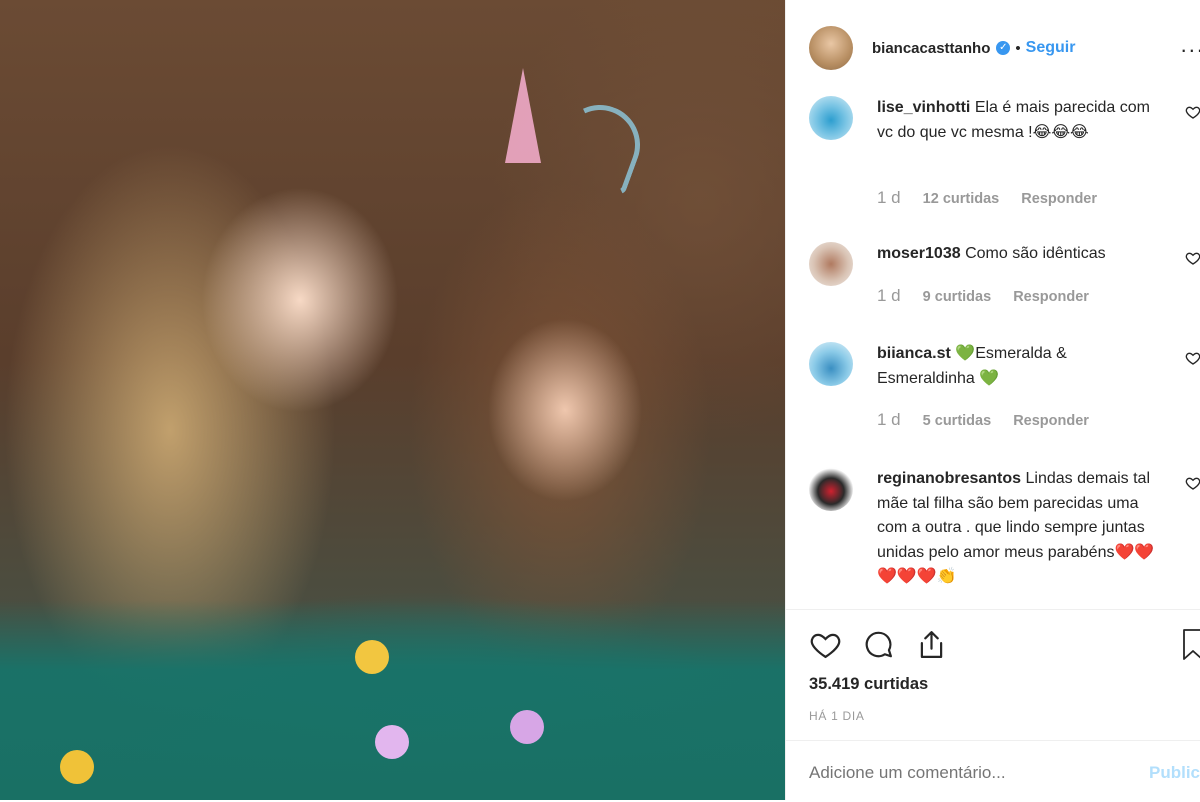  What do you see at coordinates (1035, 253) in the screenshot?
I see `comment-text: Como são idênticas` at bounding box center [1035, 253].